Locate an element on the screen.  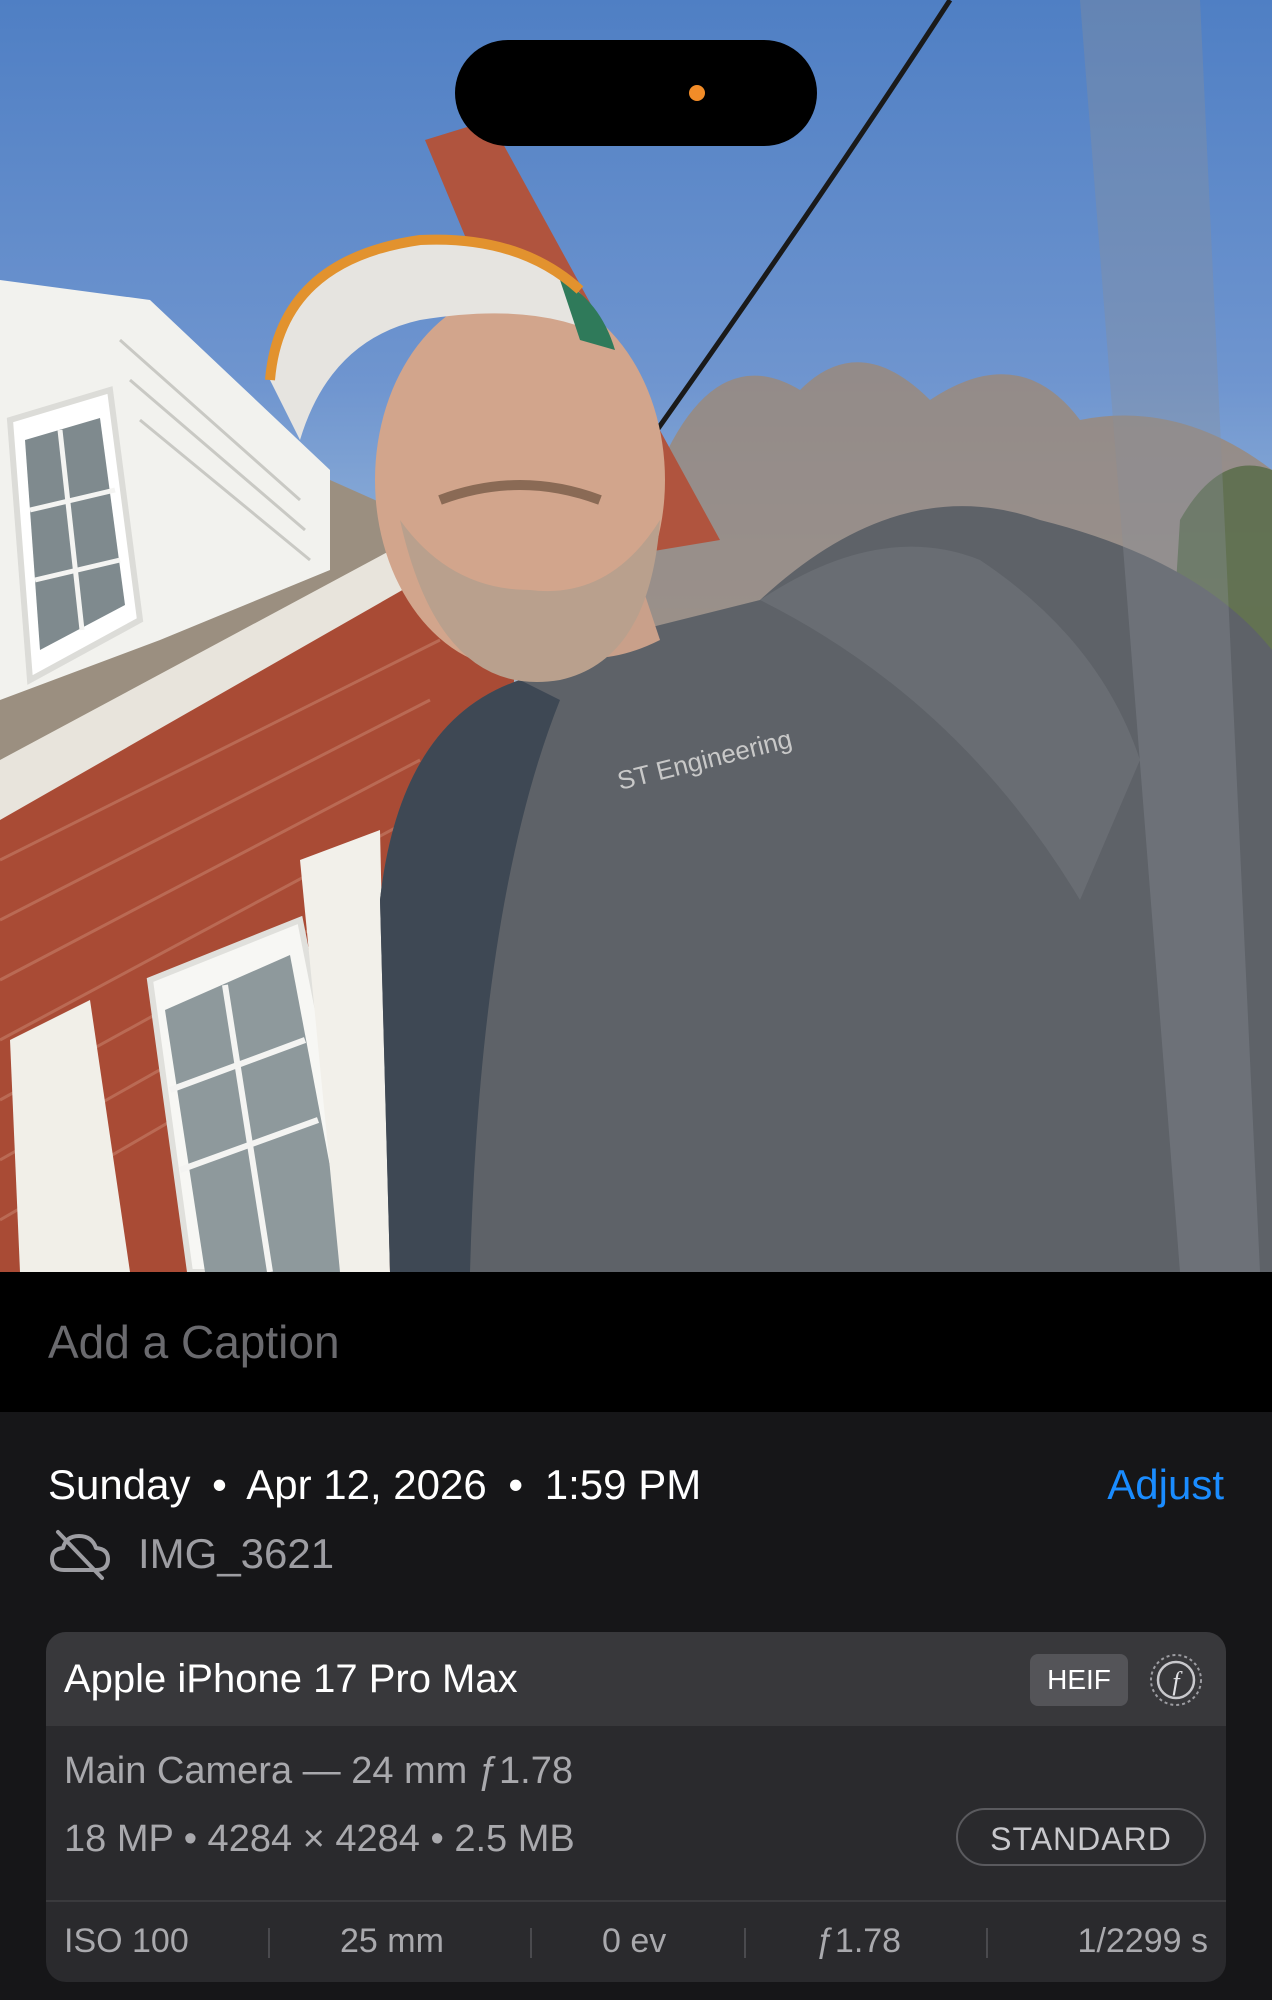
file-row: IMG_3621 is located at coordinates (191, 1554).